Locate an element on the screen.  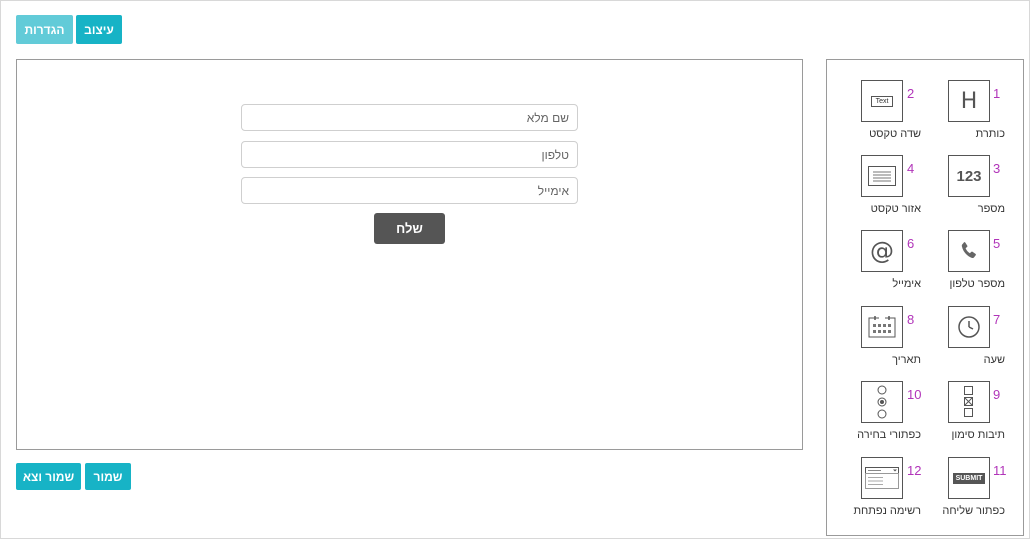
palette-item-radio-buttons: 10 כפתורי בחירה is located at coordinates (926, 416).